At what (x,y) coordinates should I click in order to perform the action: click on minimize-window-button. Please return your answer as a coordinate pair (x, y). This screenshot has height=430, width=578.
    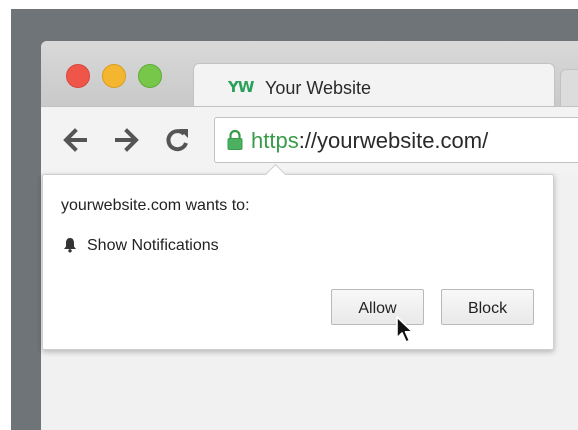
    Looking at the image, I should click on (114, 76).